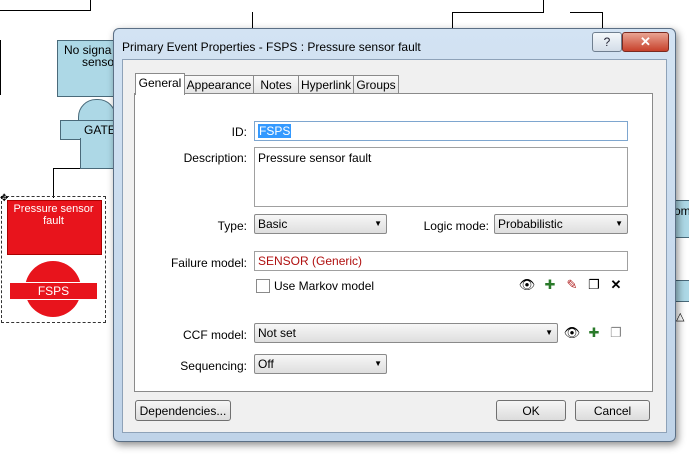  Describe the element at coordinates (320, 364) in the screenshot. I see `sequencing-dropdown: Off ▼` at that location.